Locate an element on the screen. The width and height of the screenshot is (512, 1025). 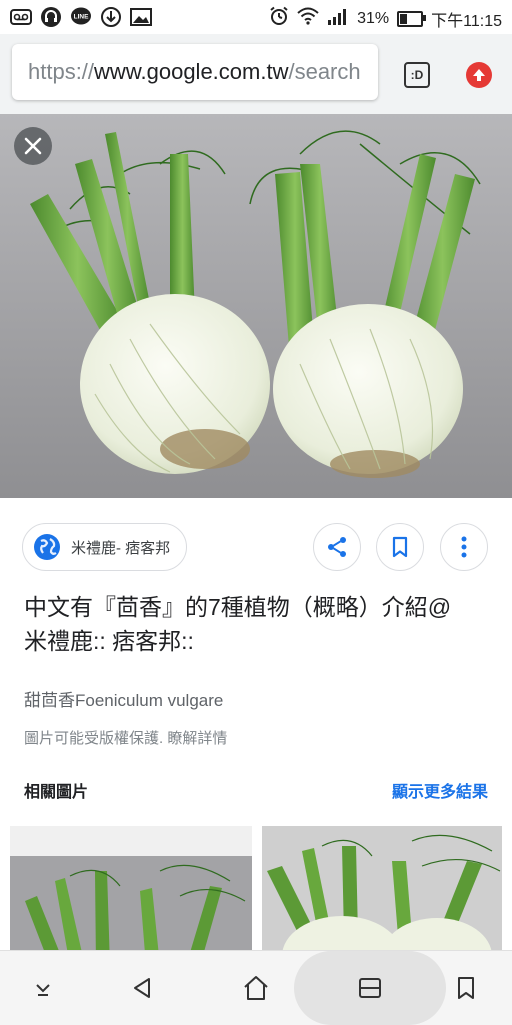
signal-icon is located at coordinates (338, 18).